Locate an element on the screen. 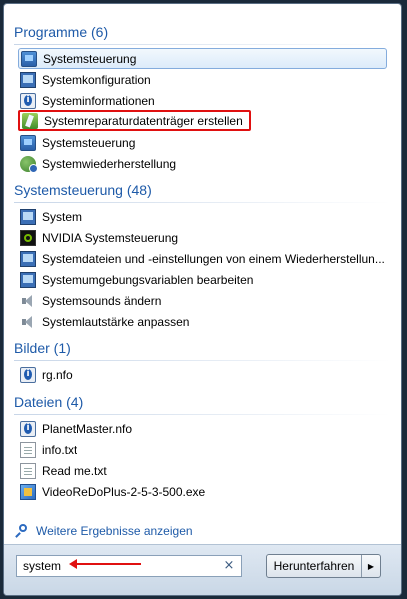 The height and width of the screenshot is (599, 407). more-results-link: Weitere Ergebnisse anzeigen is located at coordinates (104, 531).